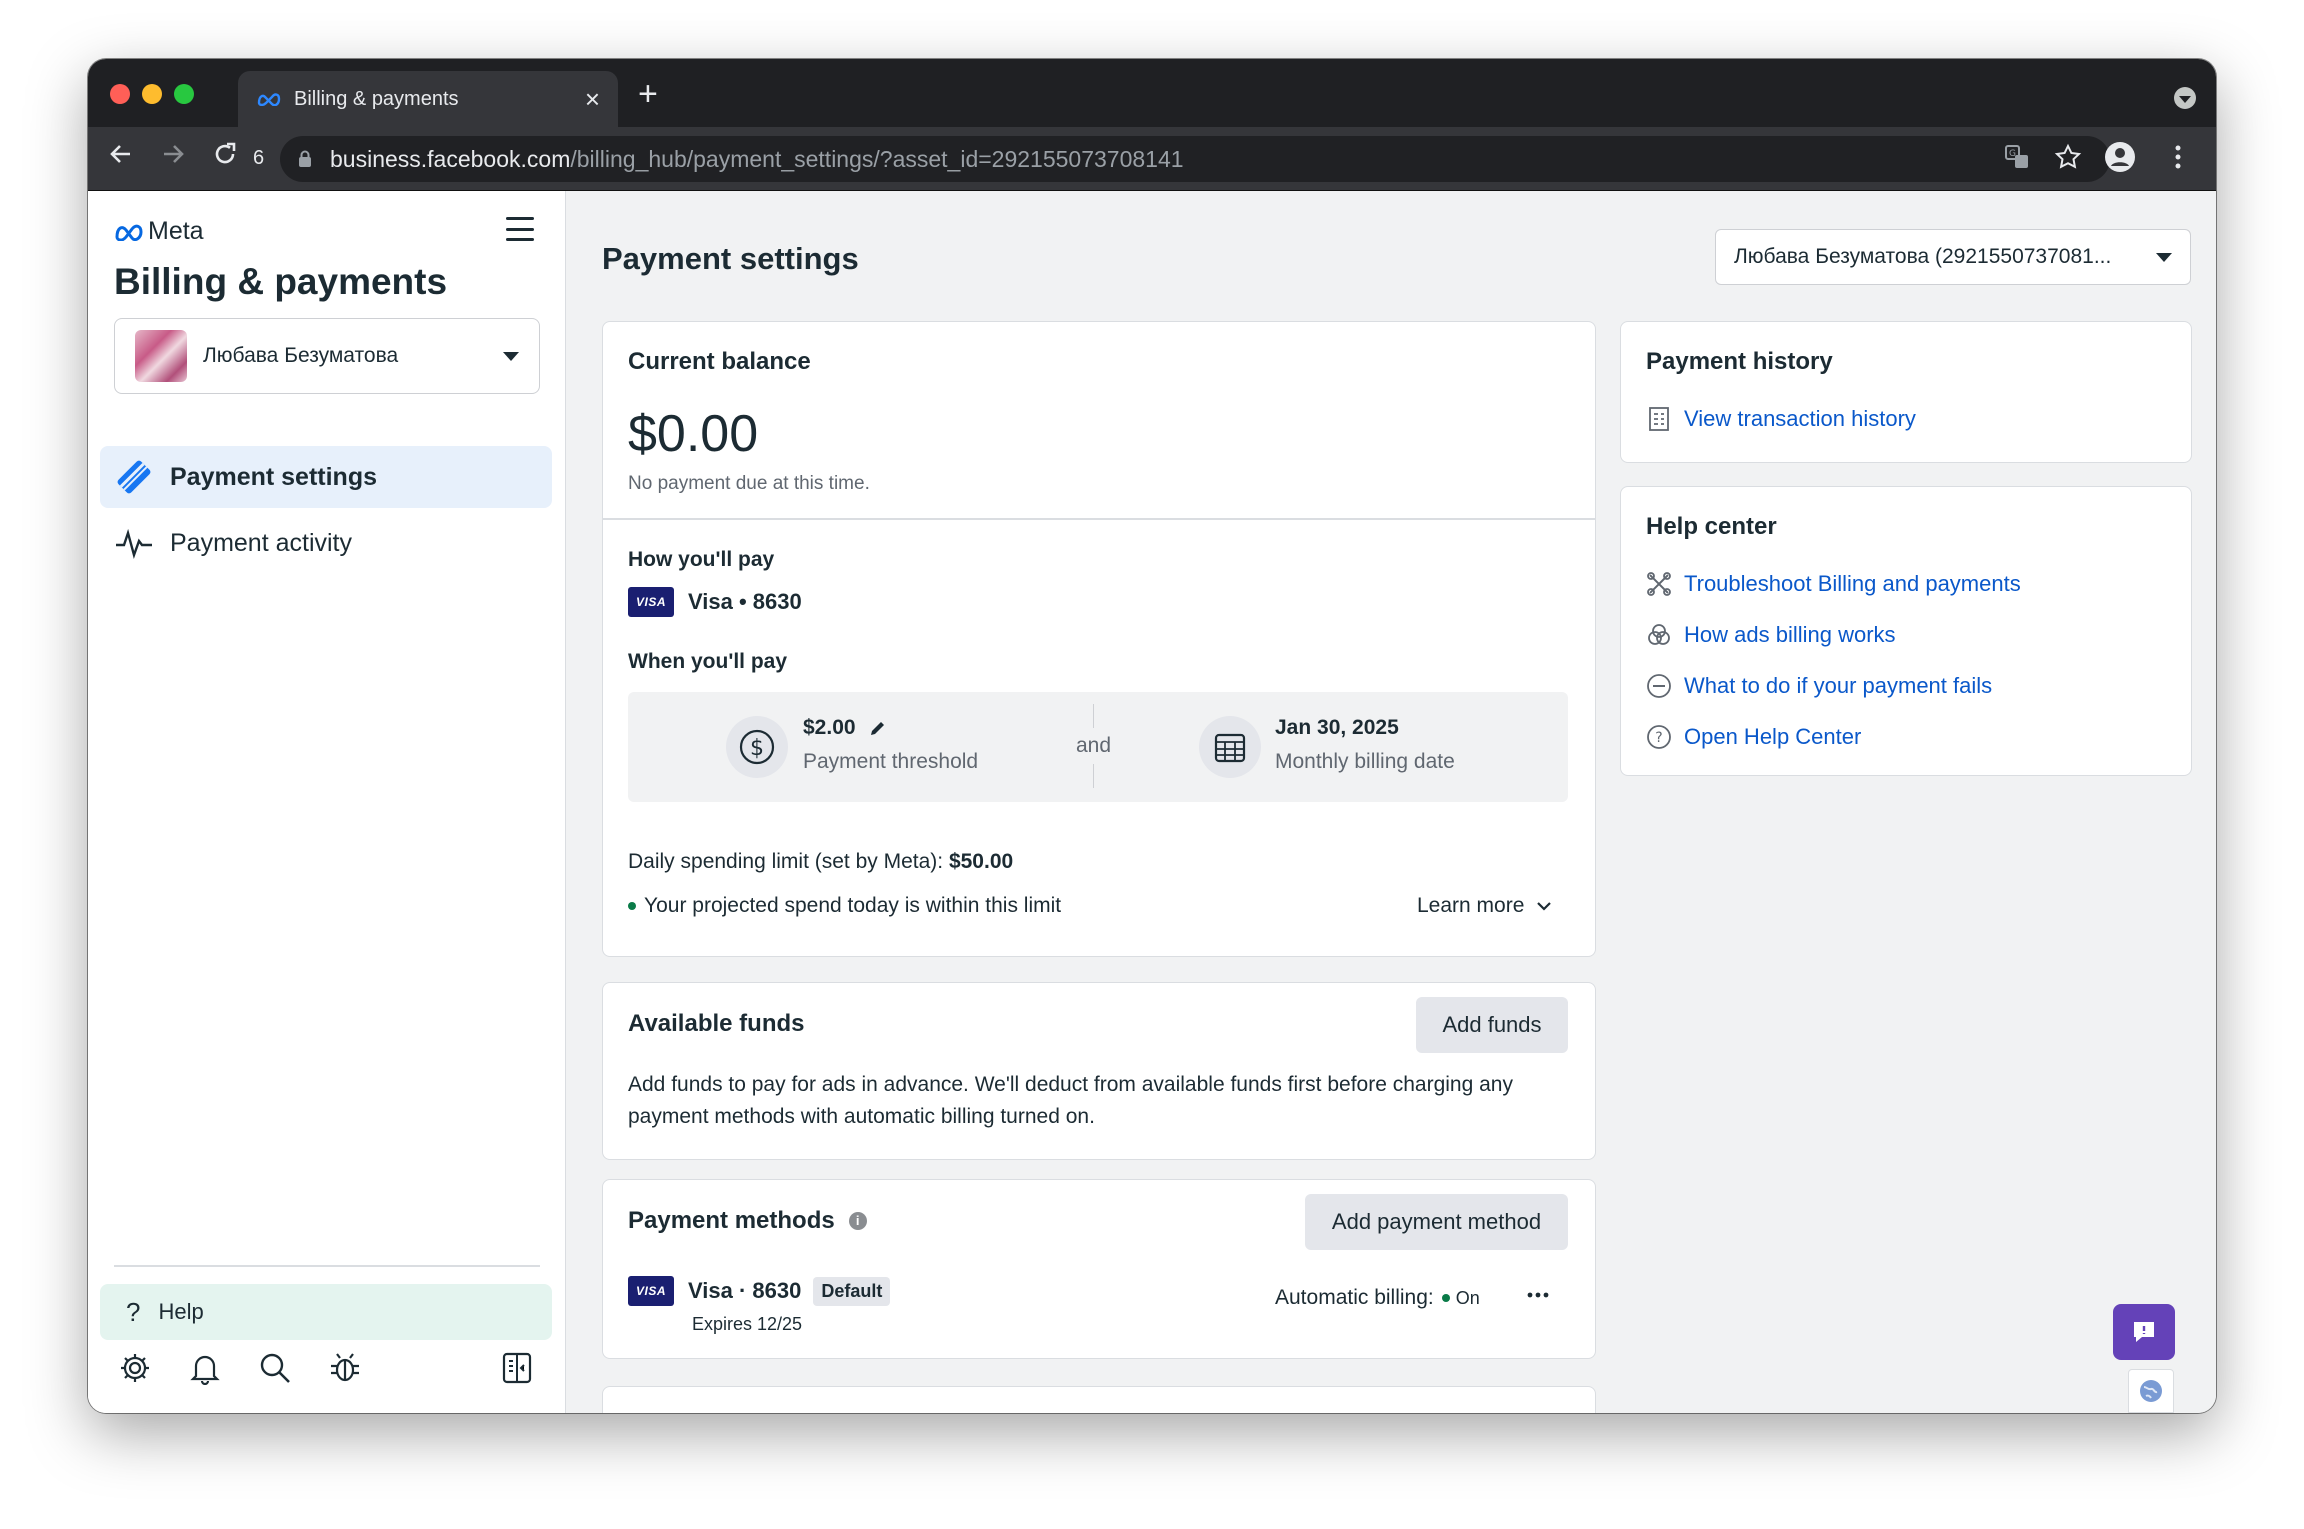 Image resolution: width=2304 pixels, height=1529 pixels. I want to click on settings-button, so click(135, 1370).